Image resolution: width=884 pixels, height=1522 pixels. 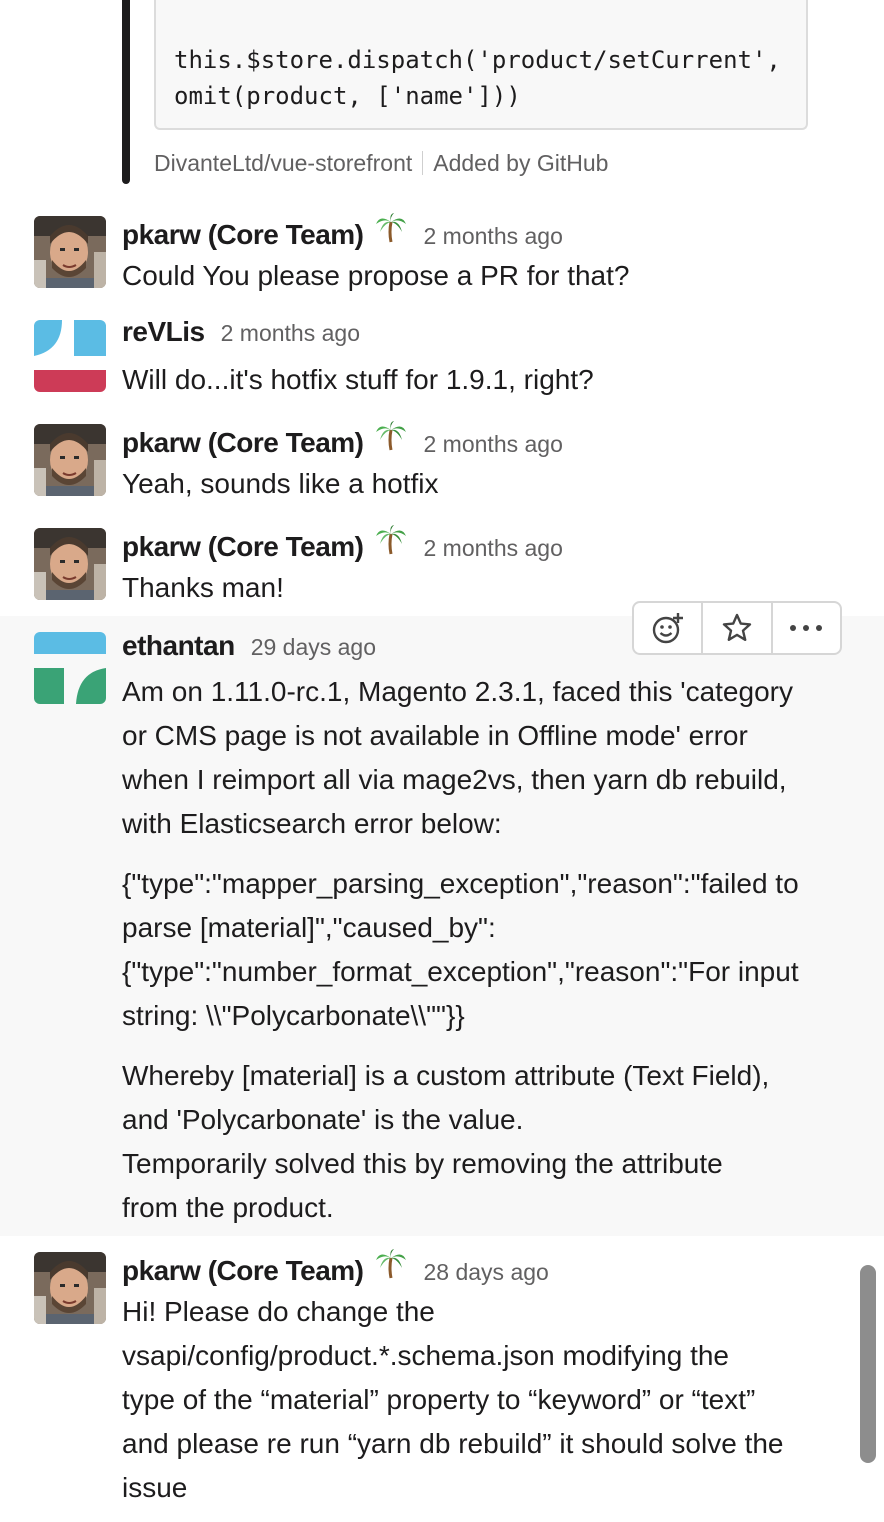 What do you see at coordinates (228, 1207) in the screenshot?
I see `message-text: from the product.` at bounding box center [228, 1207].